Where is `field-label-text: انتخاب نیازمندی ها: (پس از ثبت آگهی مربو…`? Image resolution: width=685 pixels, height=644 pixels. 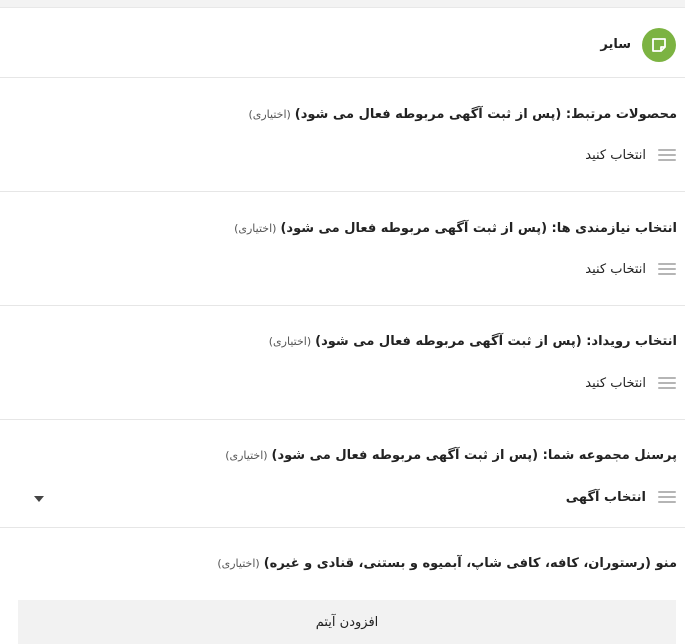
field-label-text: انتخاب نیازمندی ها: (پس از ثبت آگهی مربو… is located at coordinates (478, 228).